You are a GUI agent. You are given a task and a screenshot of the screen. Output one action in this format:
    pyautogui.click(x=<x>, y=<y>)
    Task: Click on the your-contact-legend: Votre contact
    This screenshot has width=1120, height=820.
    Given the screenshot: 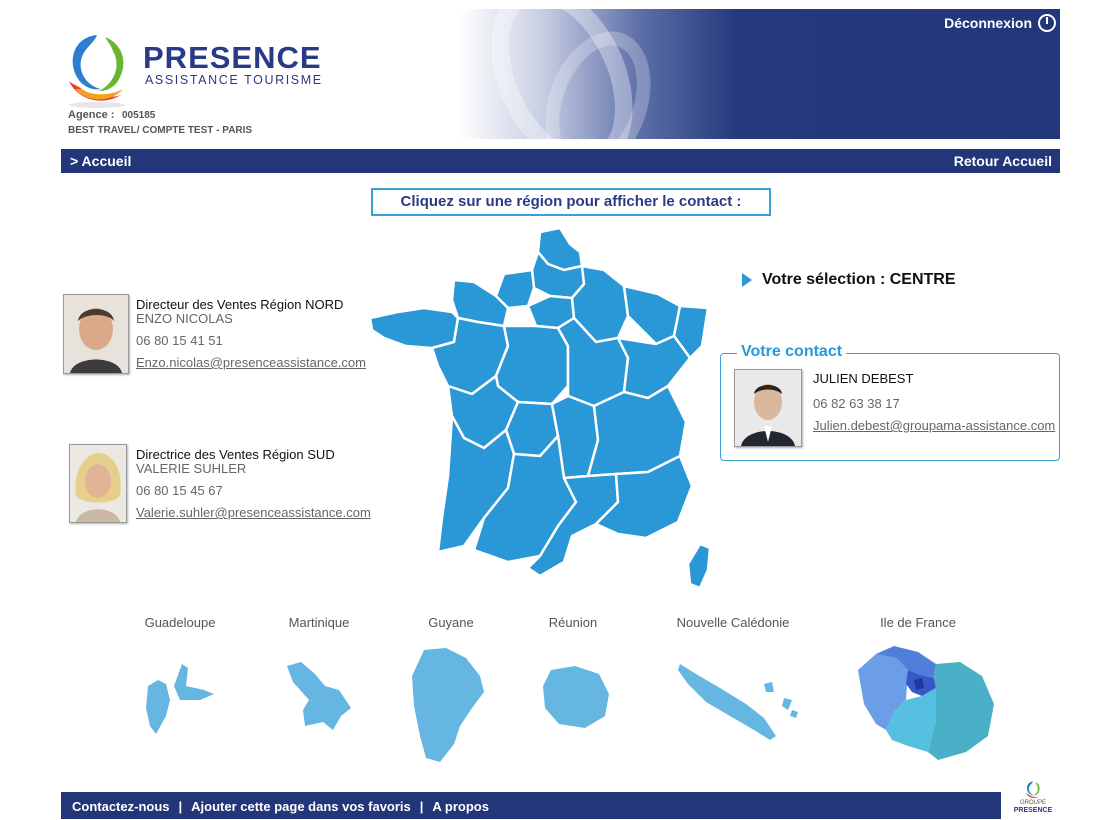 What is the action you would take?
    pyautogui.click(x=792, y=352)
    